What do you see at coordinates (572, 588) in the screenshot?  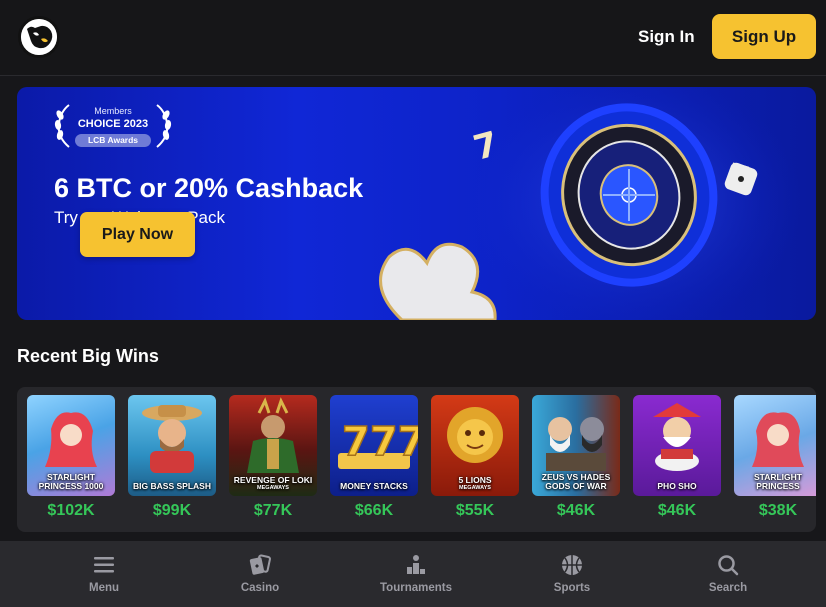 I see `nav-label-sports: Sports` at bounding box center [572, 588].